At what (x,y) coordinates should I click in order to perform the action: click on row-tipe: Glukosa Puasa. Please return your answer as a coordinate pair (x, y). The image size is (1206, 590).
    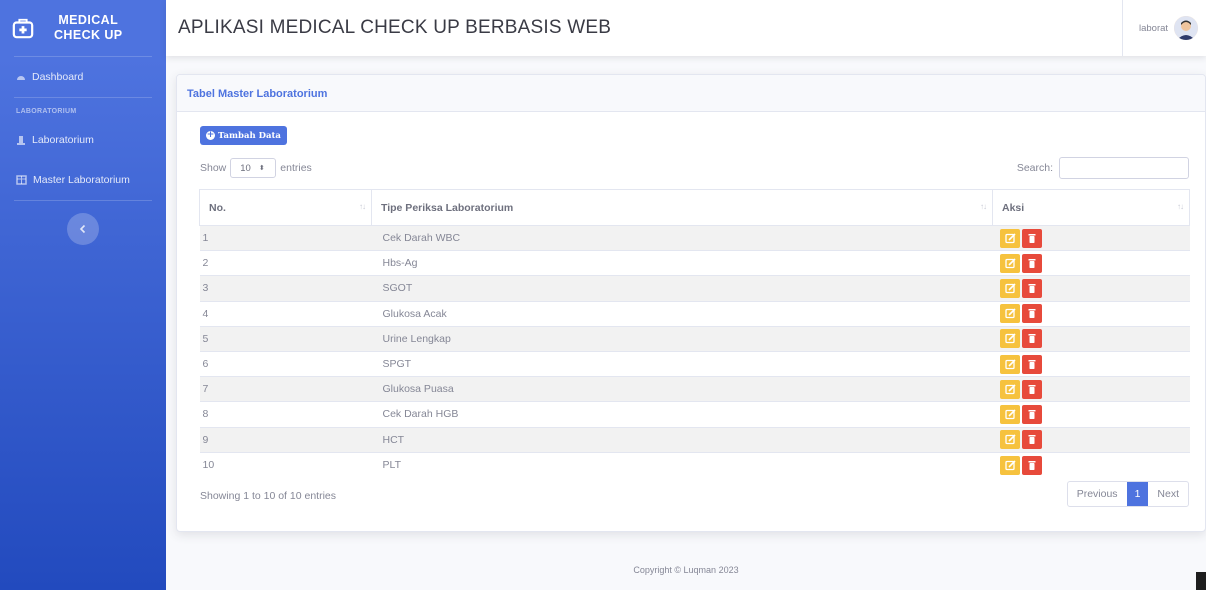
    Looking at the image, I should click on (682, 389).